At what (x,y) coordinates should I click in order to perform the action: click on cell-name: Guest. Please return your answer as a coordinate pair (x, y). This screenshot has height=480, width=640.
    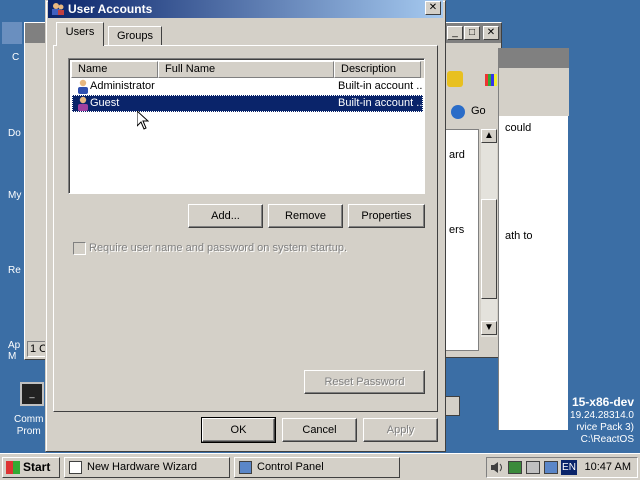
    Looking at the image, I should click on (105, 103).